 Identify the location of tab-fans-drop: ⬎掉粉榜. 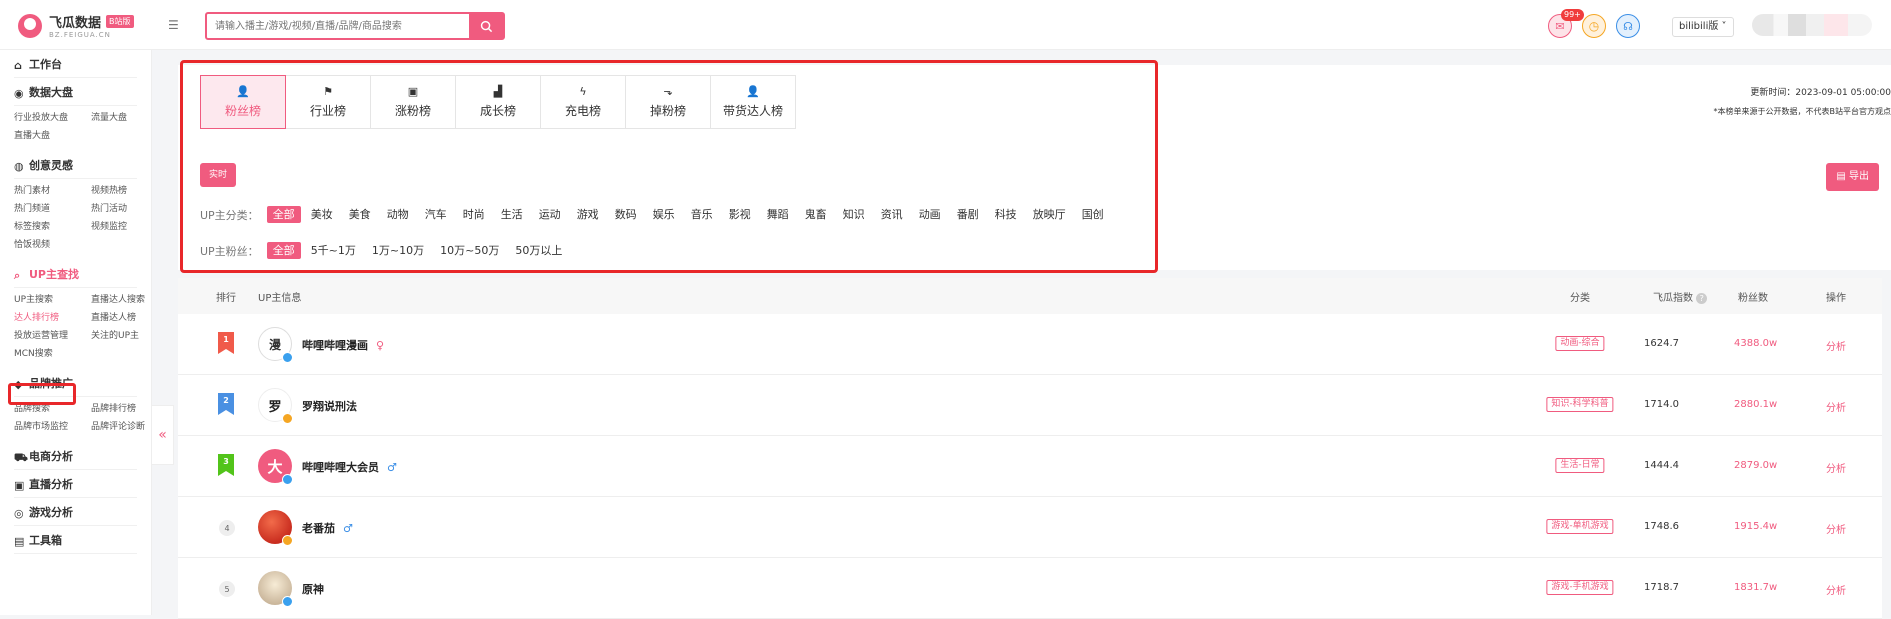
(668, 102).